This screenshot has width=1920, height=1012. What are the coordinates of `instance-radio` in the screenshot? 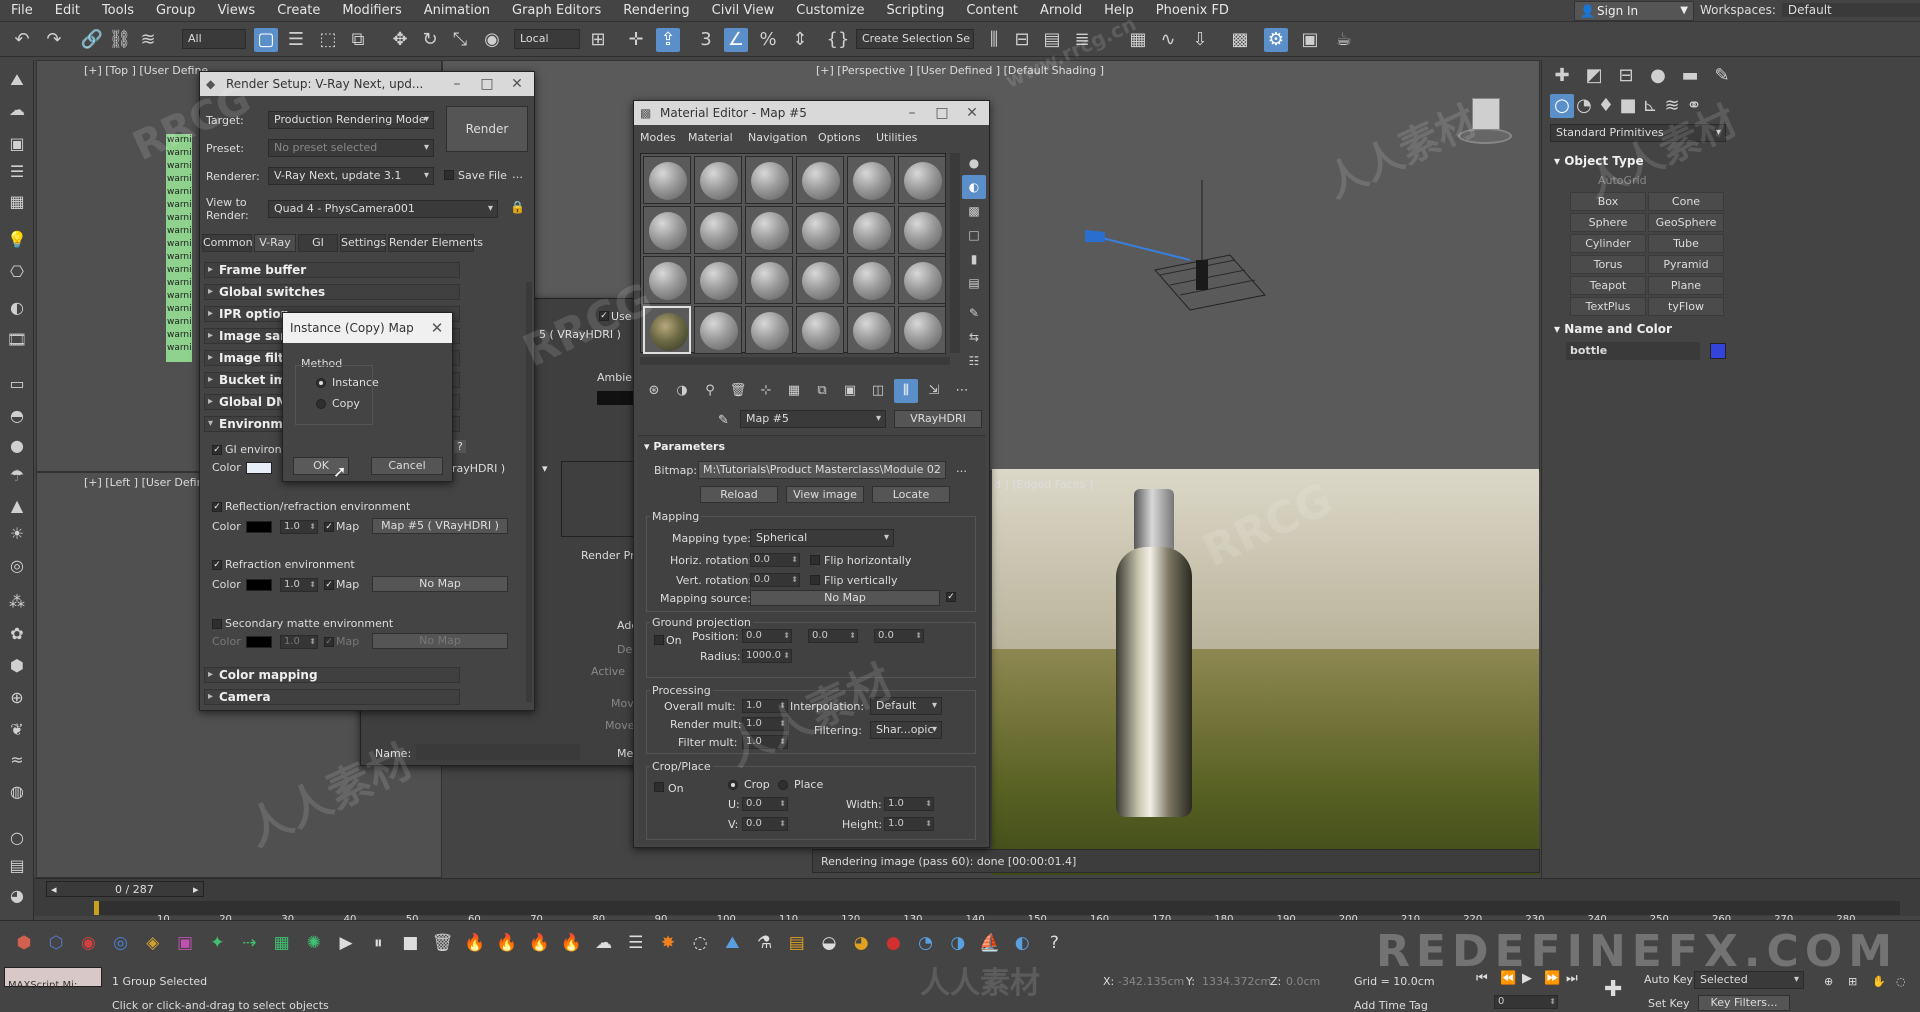 It's located at (321, 383).